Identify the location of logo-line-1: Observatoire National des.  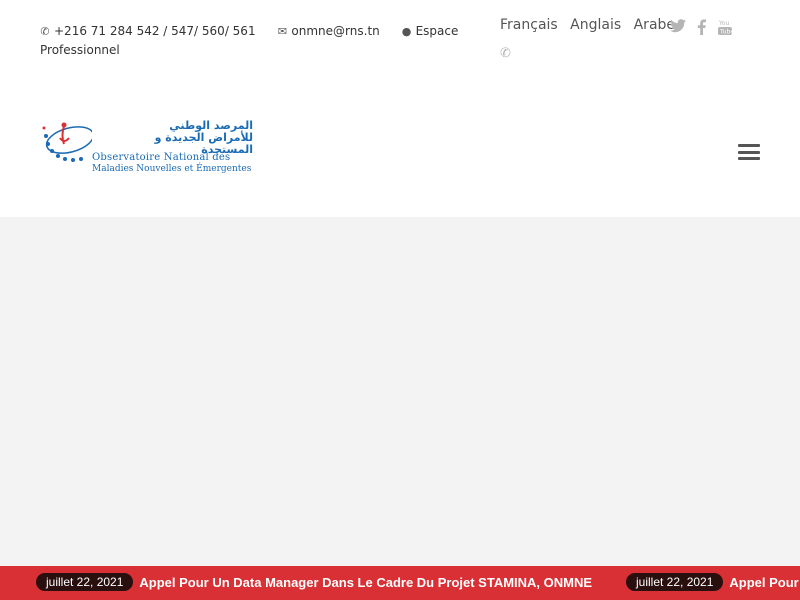
(161, 157).